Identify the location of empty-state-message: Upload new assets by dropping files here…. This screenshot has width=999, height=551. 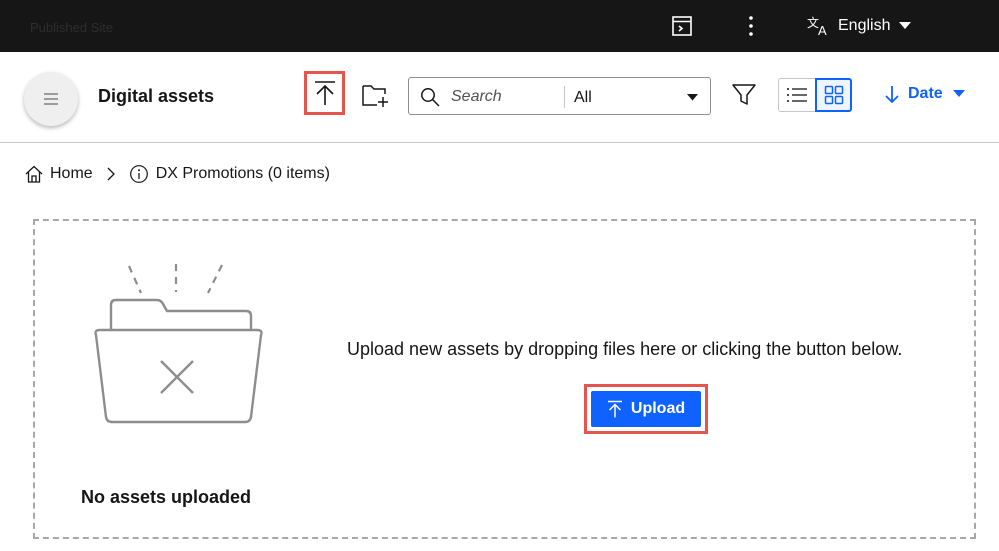
(625, 349).